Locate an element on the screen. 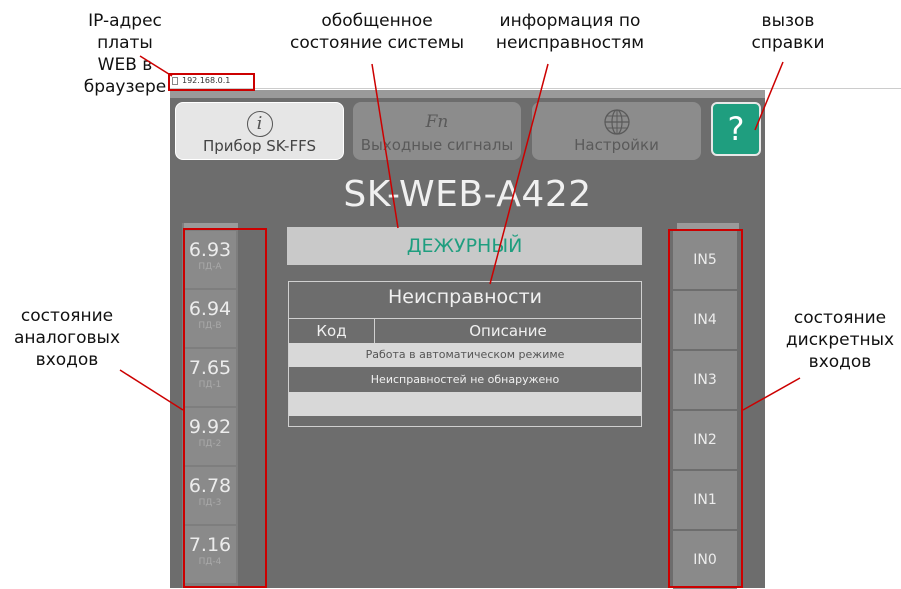  help-pointer-line is located at coordinates (769, 96).